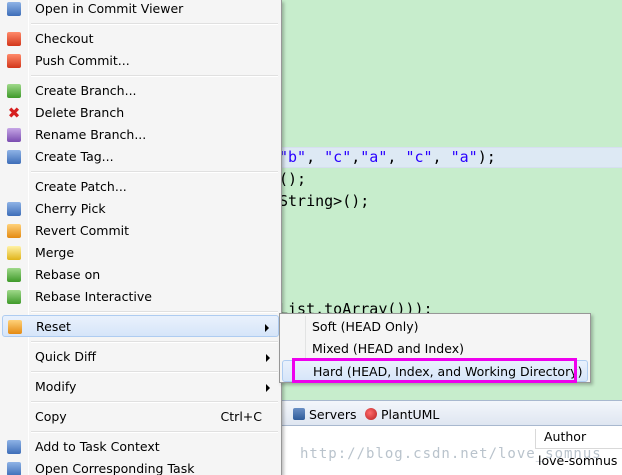 Image resolution: width=622 pixels, height=475 pixels. I want to click on rename-icon, so click(14, 135).